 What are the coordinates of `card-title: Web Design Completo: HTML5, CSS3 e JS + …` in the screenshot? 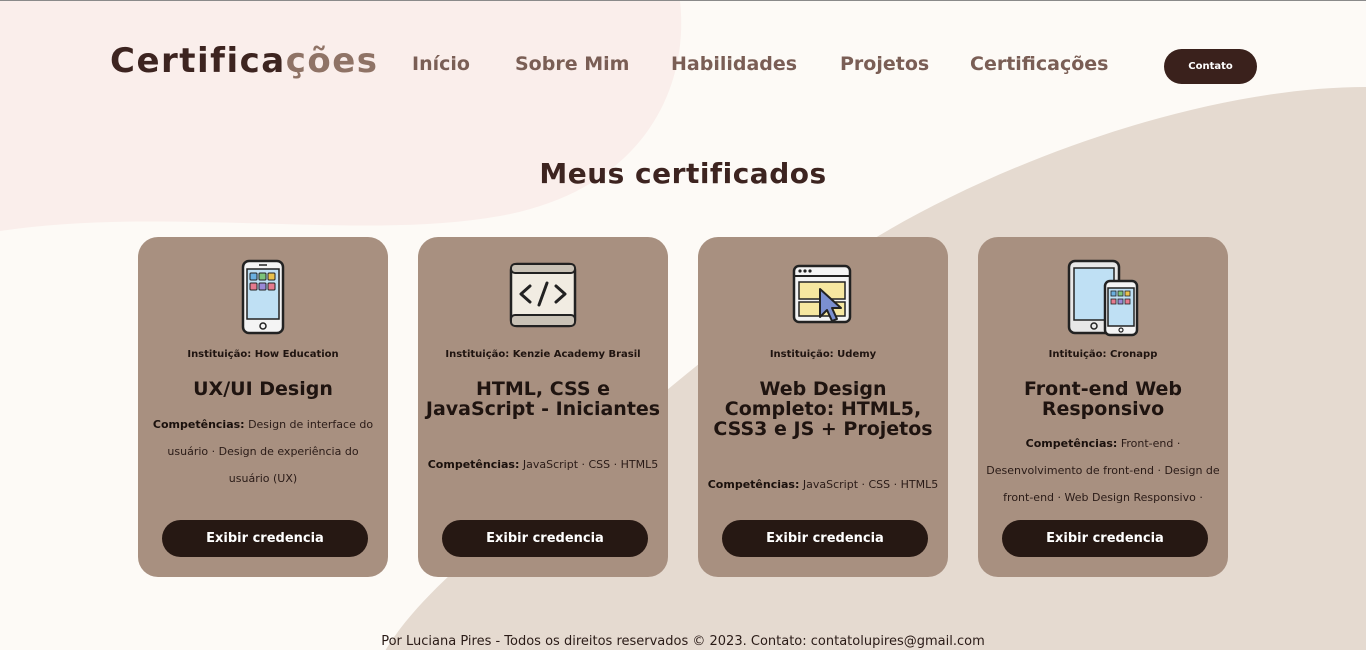 It's located at (823, 409).